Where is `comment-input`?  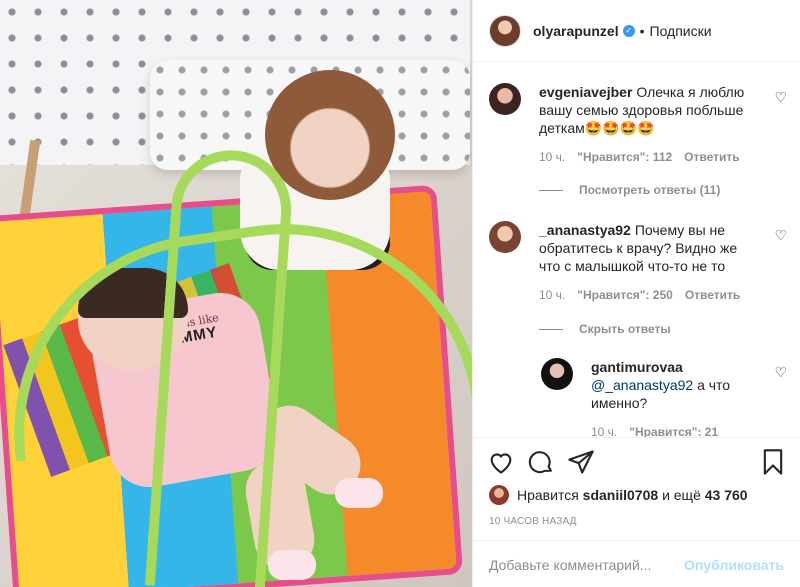 comment-input is located at coordinates (587, 564).